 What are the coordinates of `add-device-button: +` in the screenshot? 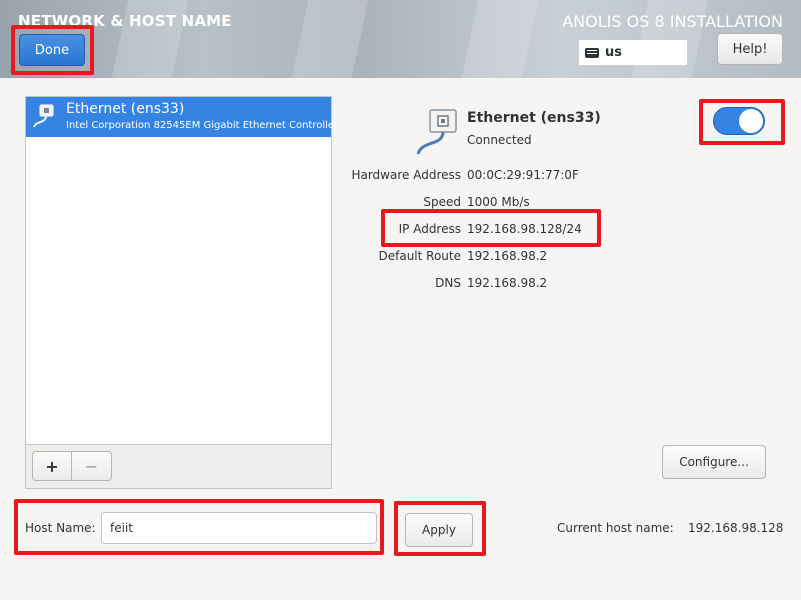 It's located at (52, 466).